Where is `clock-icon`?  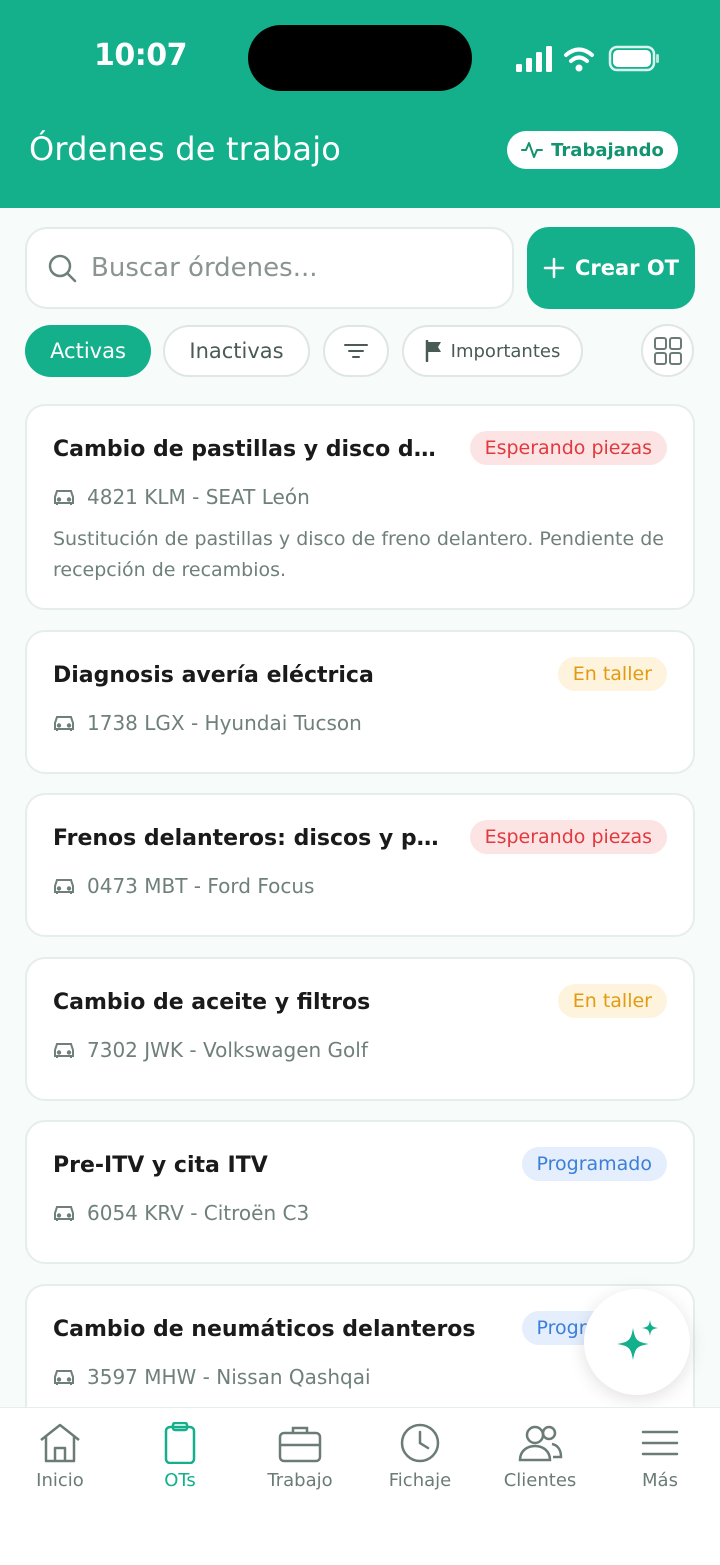
clock-icon is located at coordinates (420, 1443).